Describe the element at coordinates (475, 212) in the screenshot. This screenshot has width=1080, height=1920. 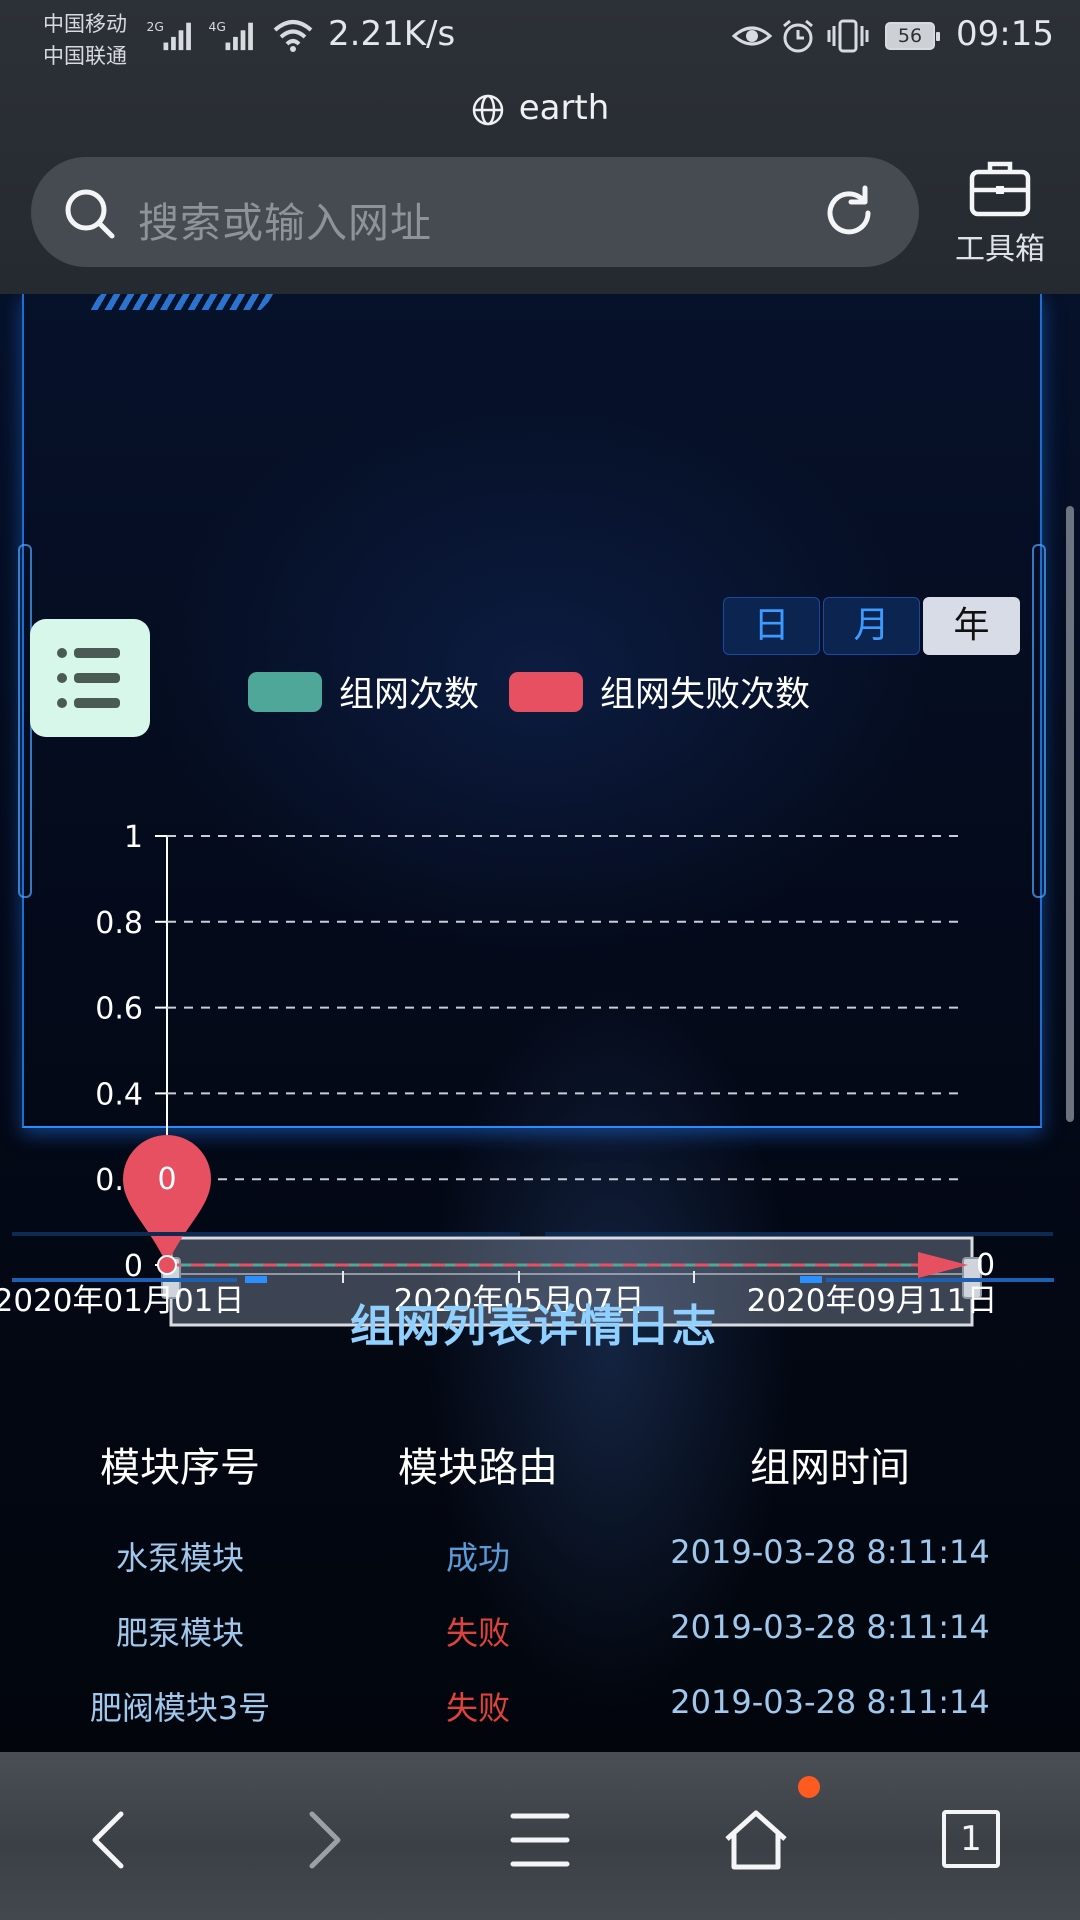
I see `address-bar: 搜索或输入网址` at that location.